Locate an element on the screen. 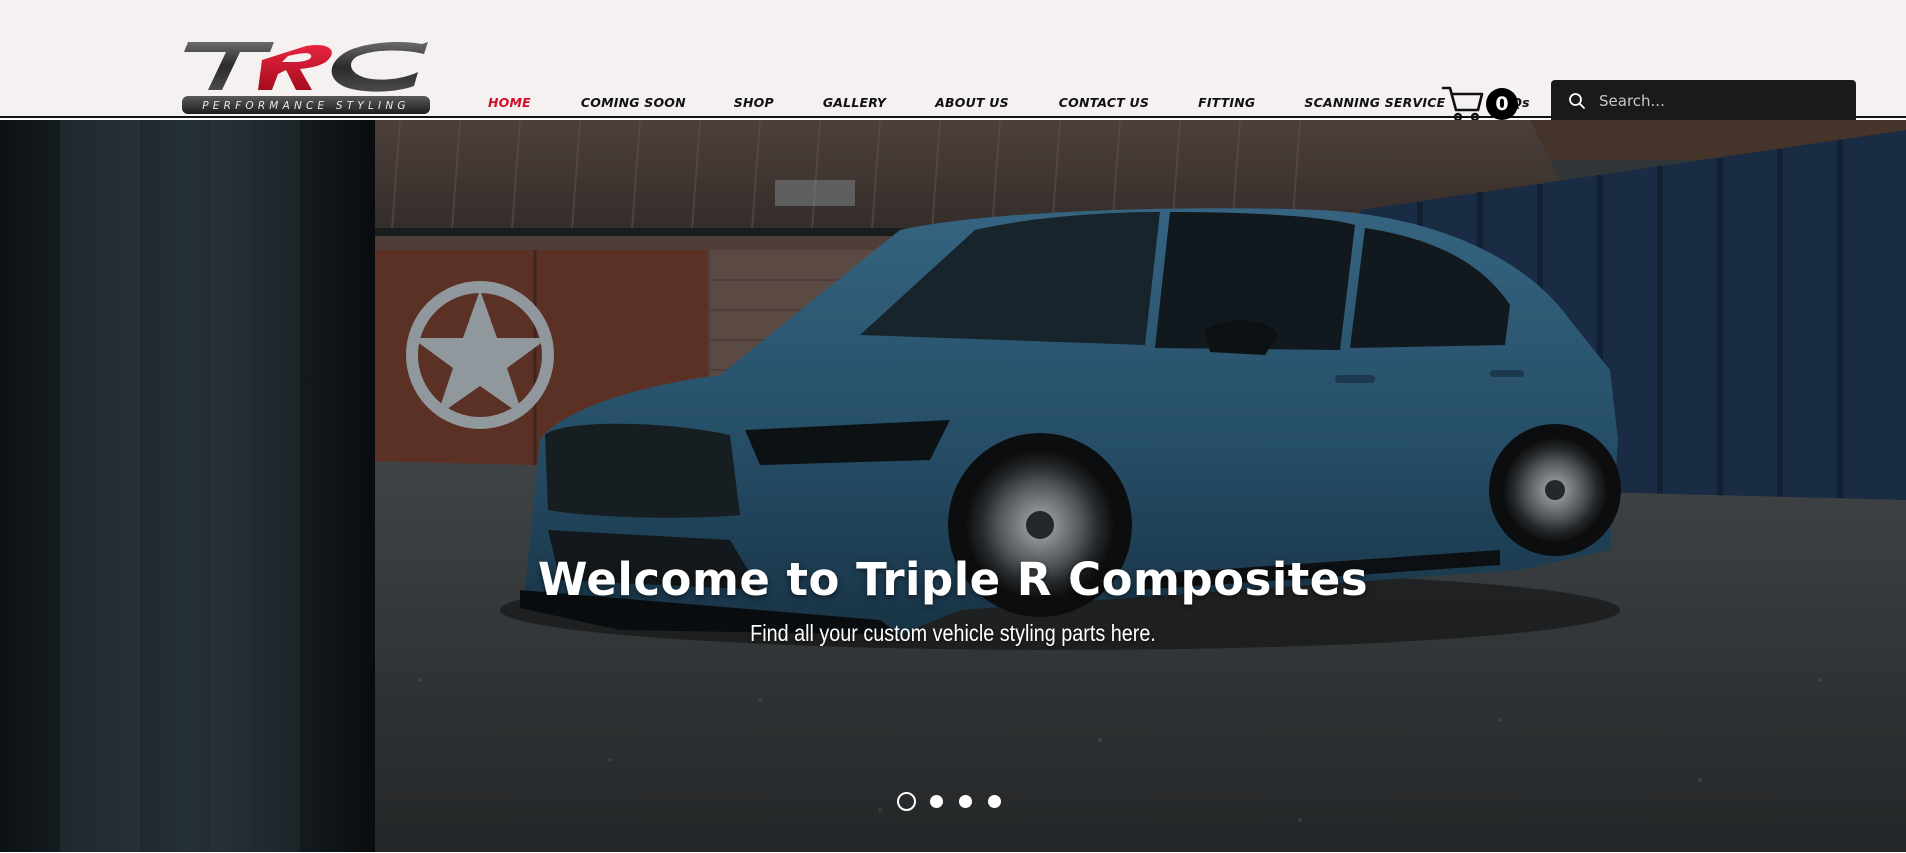 The image size is (1906, 853). hero-title: Welcome to Triple R Composites is located at coordinates (953, 579).